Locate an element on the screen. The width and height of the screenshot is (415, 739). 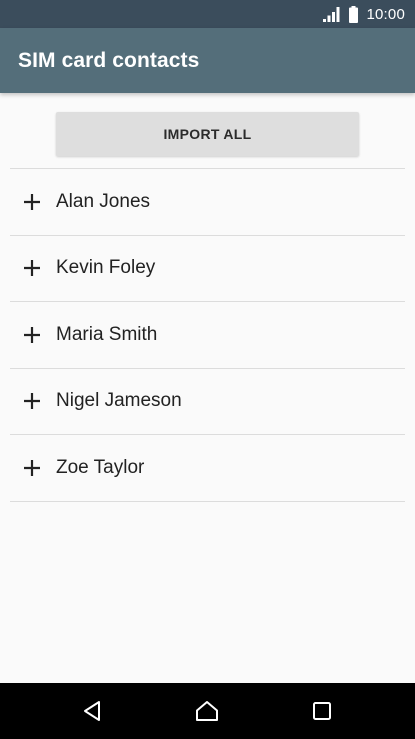
contact-name: Maria Smith is located at coordinates (107, 334).